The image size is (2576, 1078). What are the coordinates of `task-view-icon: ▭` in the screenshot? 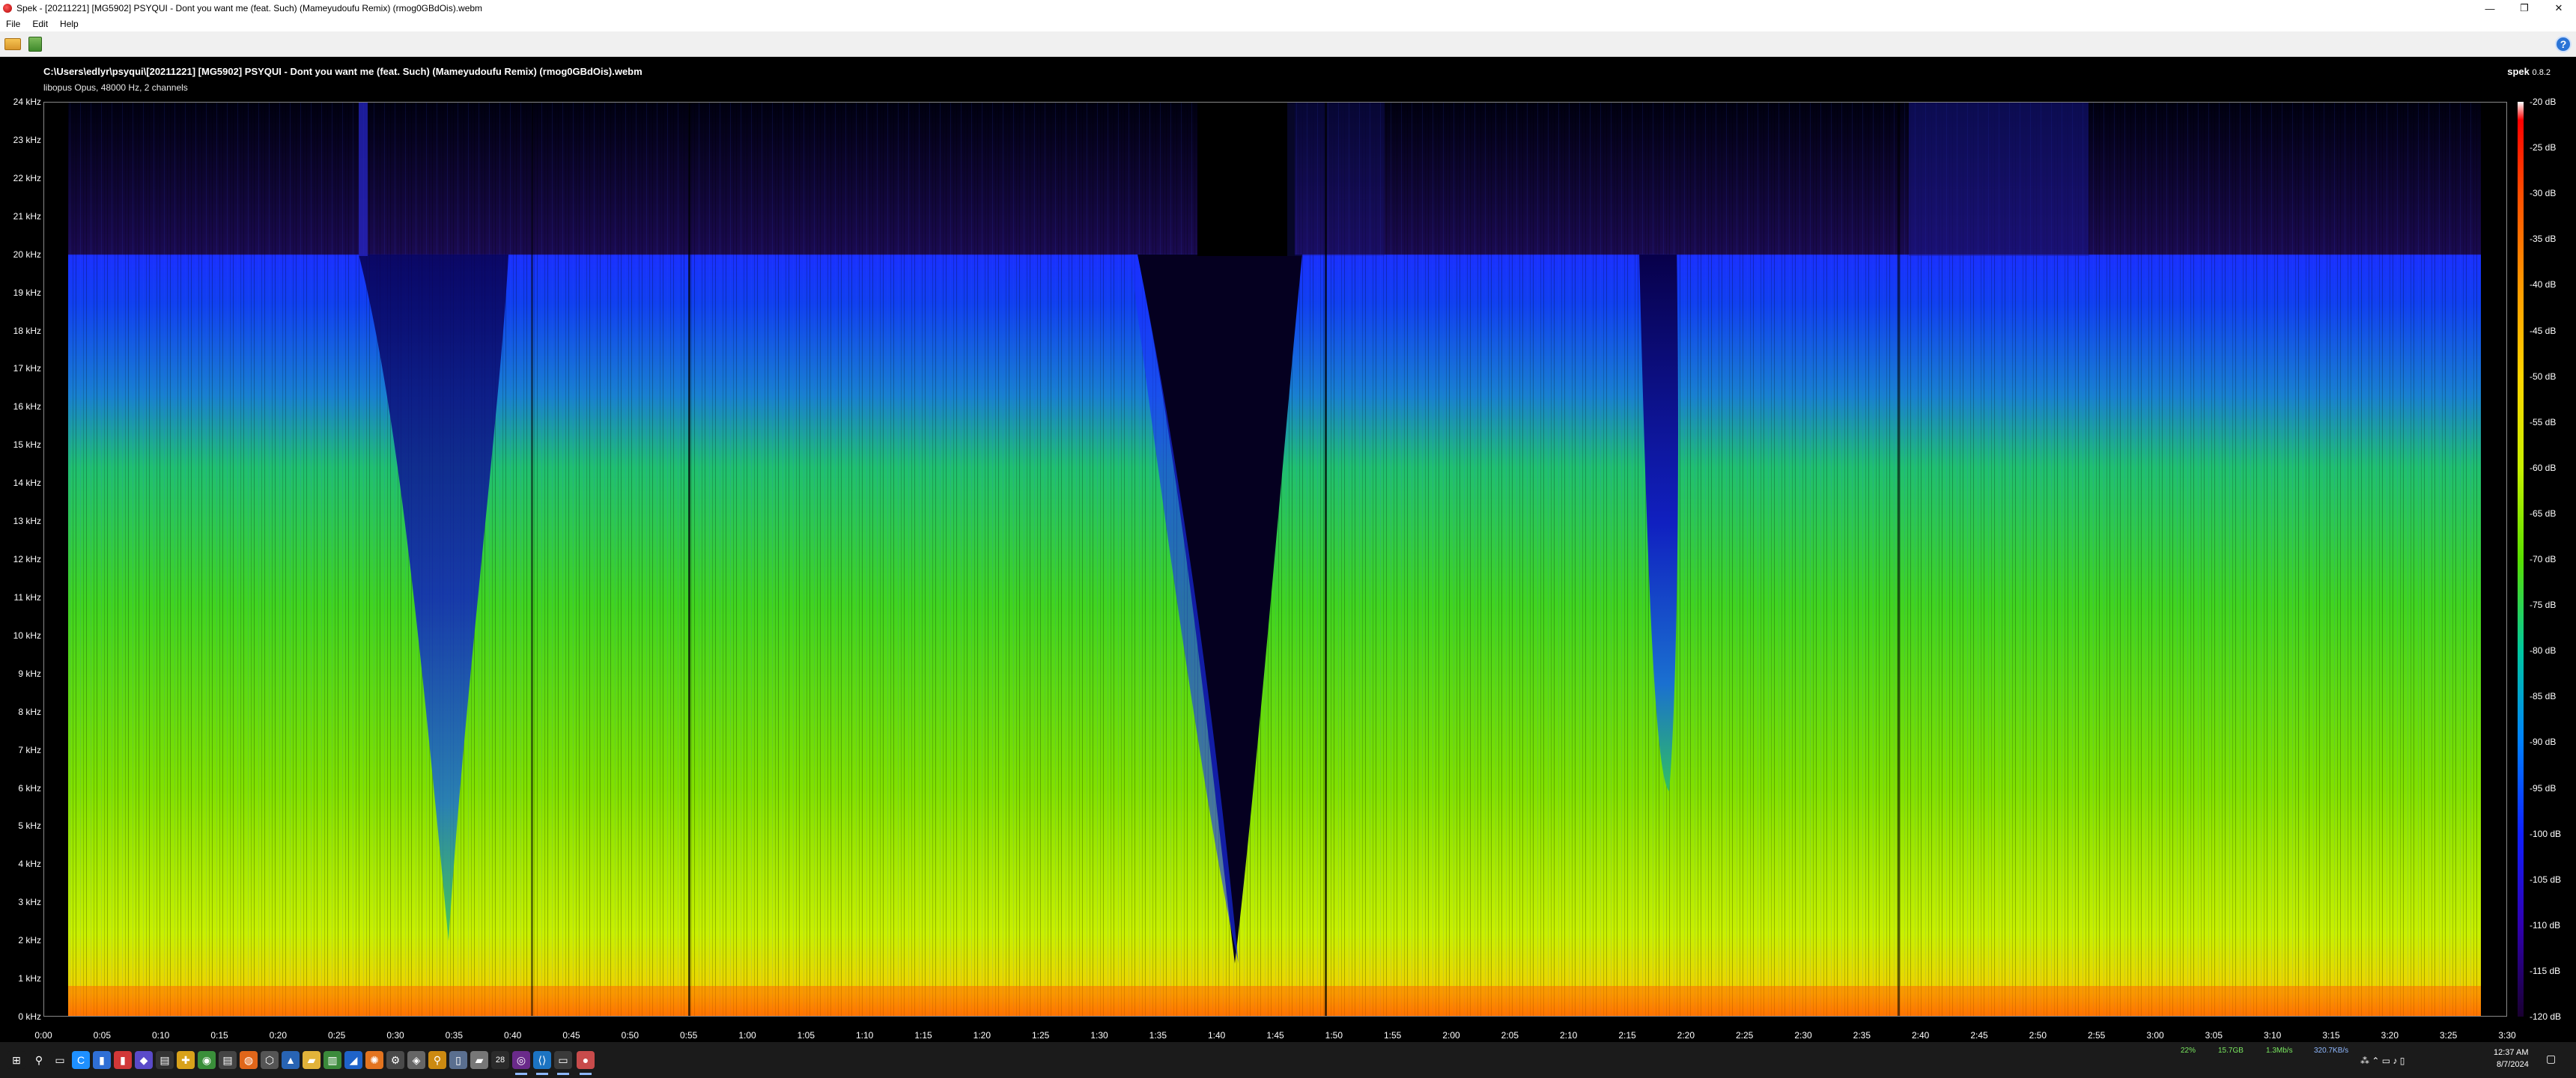 It's located at (60, 1060).